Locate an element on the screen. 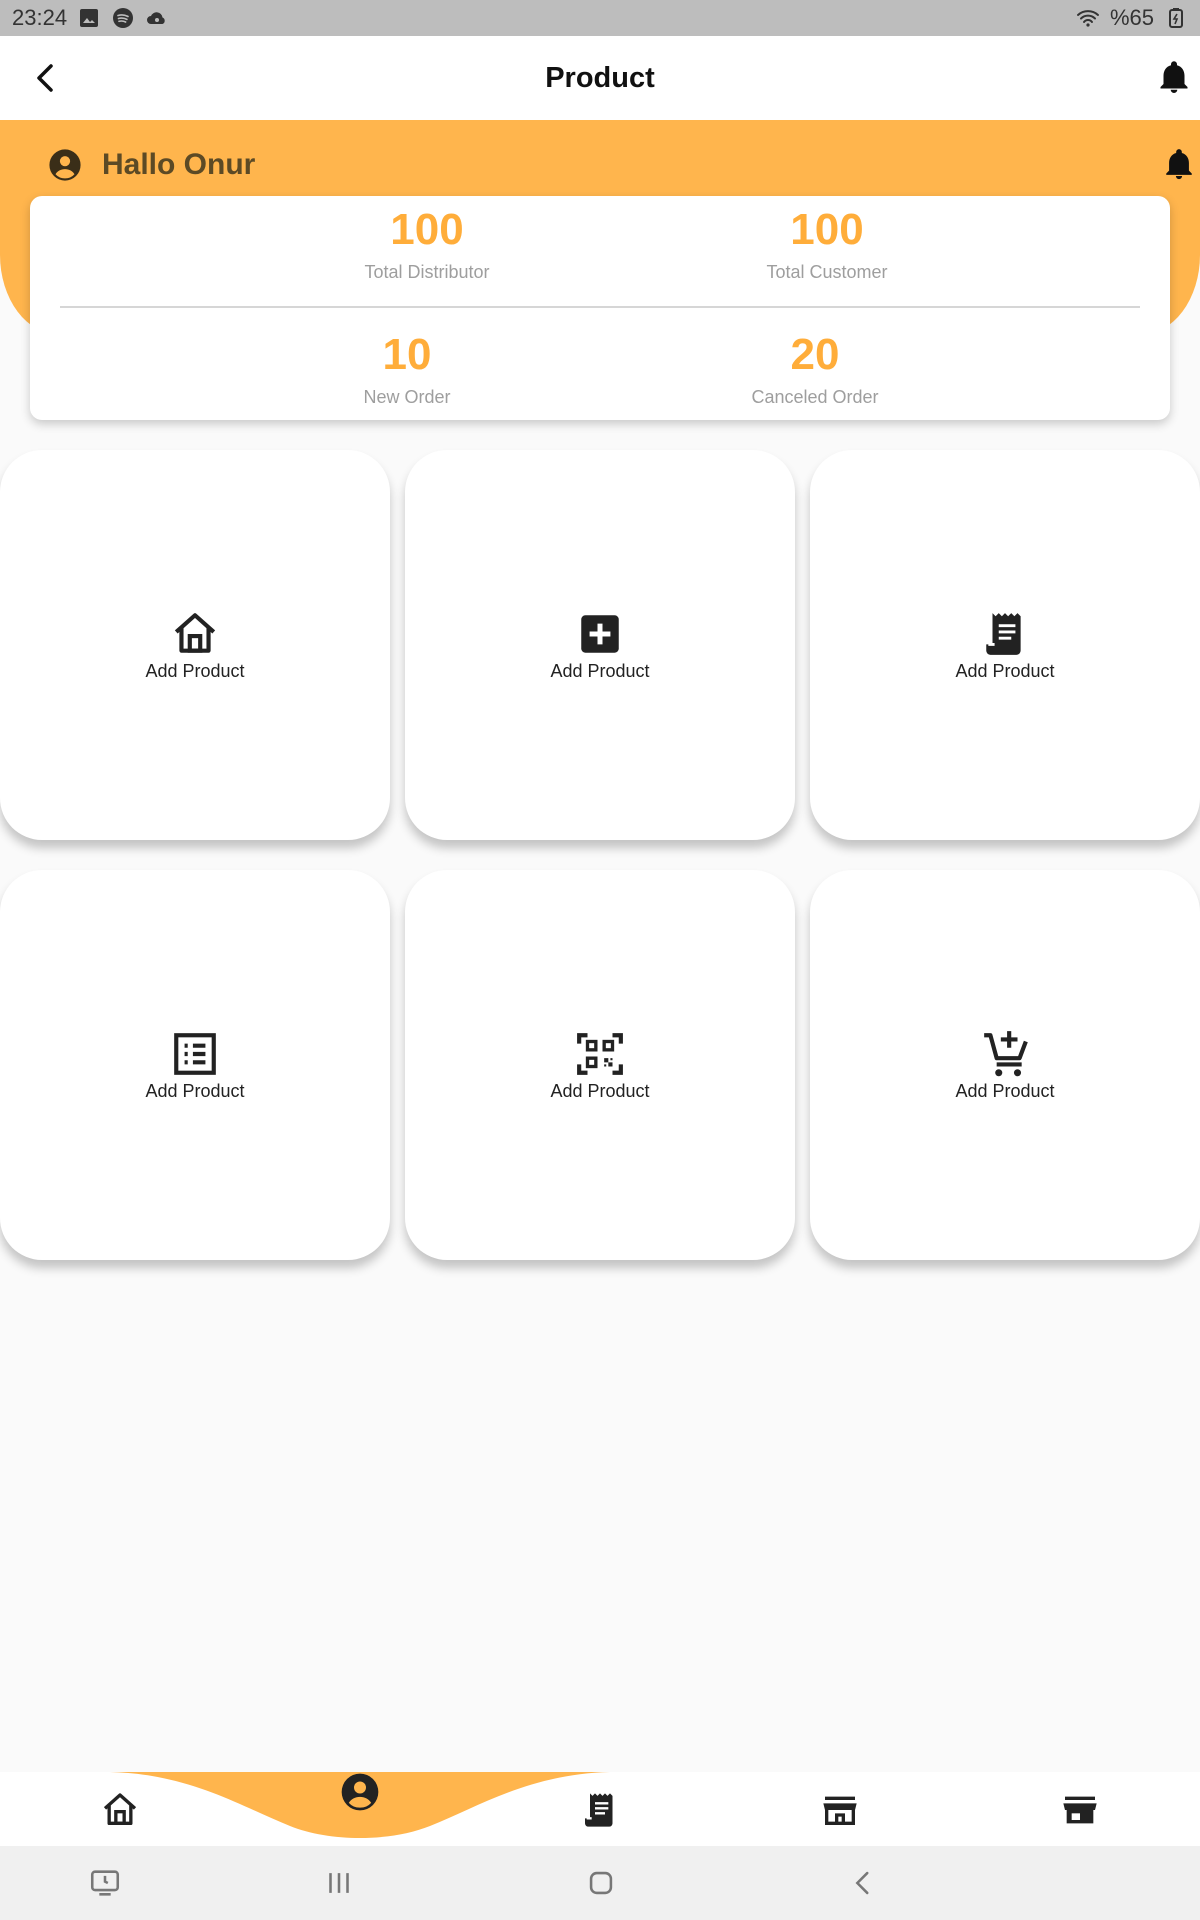 The height and width of the screenshot is (1920, 1200). add-box-icon is located at coordinates (600, 634).